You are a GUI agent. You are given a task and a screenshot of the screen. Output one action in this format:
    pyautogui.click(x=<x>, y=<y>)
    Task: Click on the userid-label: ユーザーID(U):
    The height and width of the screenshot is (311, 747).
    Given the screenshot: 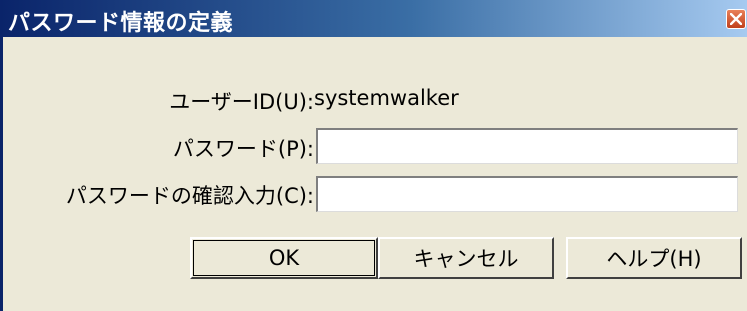 What is the action you would take?
    pyautogui.click(x=241, y=102)
    